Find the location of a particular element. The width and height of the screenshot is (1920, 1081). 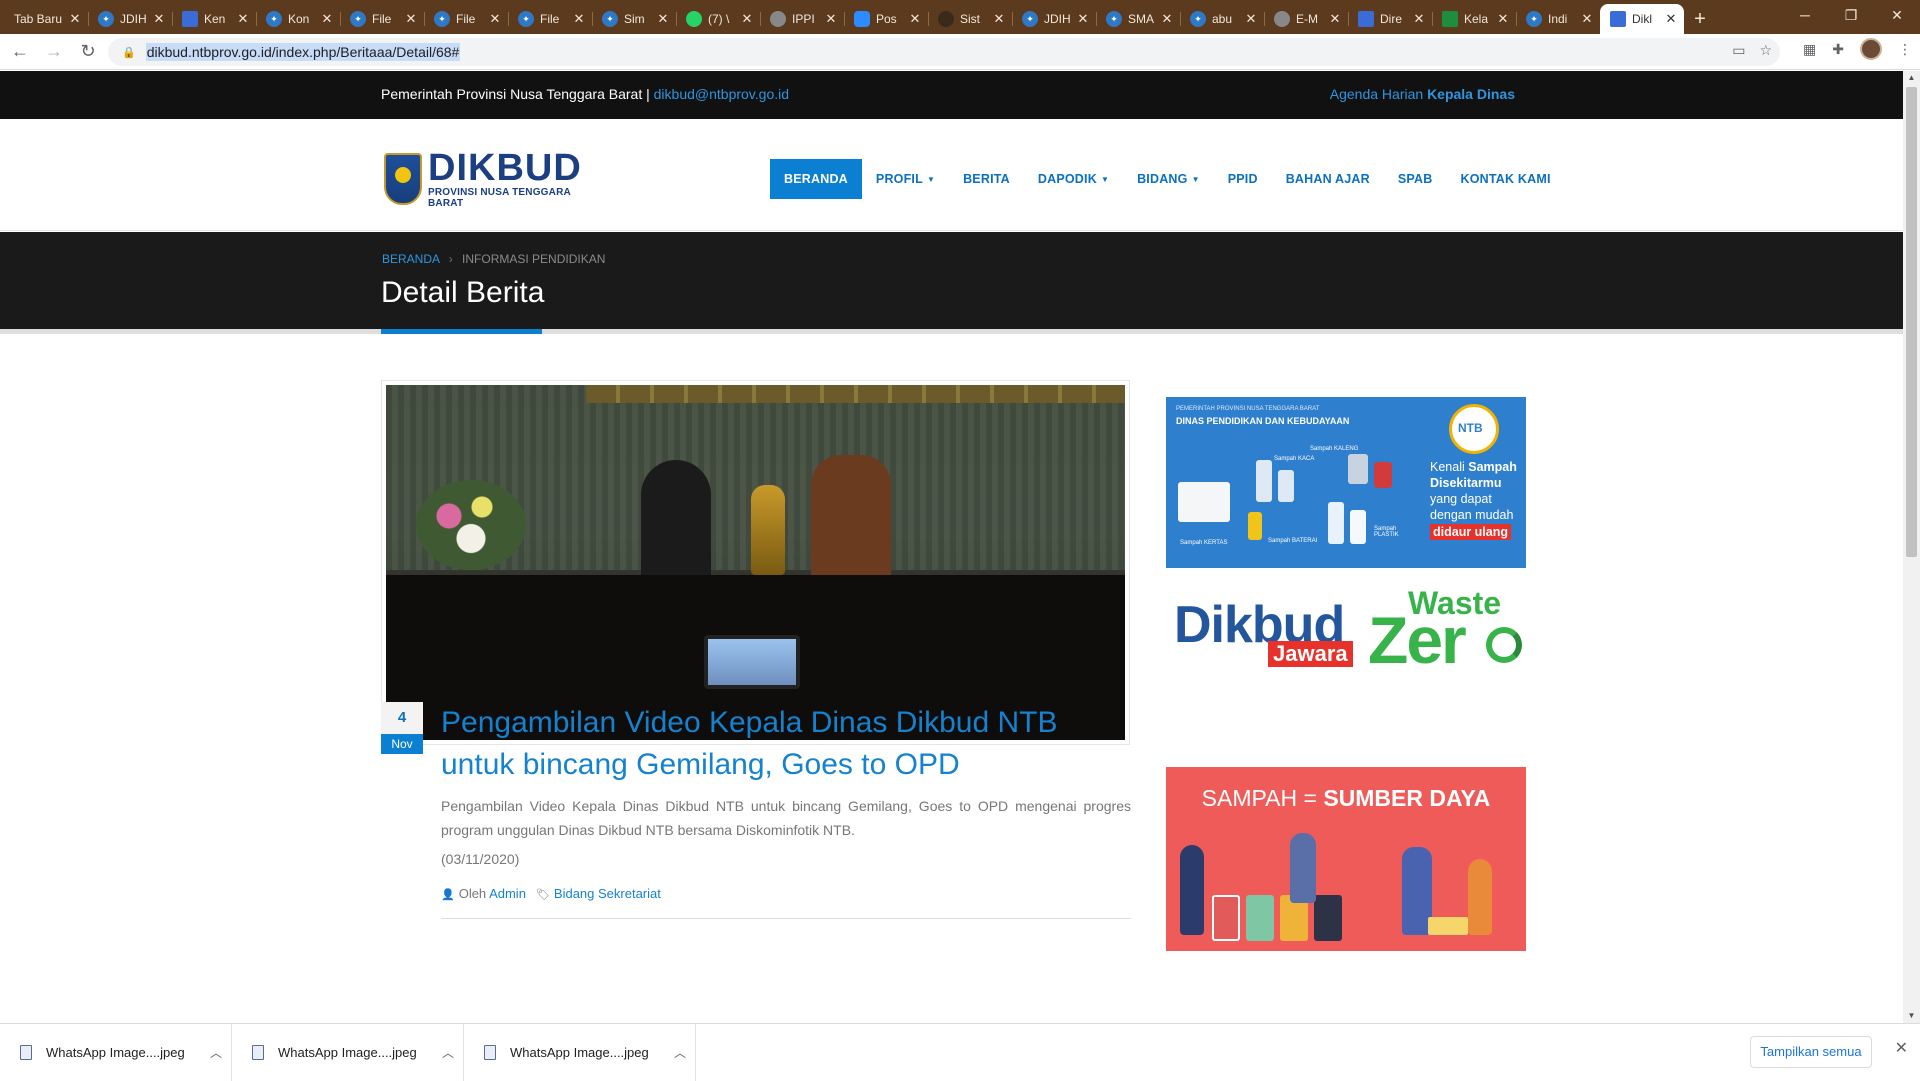

banner-sampah-sumber-daya: SAMPAH = SUMBER DAYA is located at coordinates (1346, 859).